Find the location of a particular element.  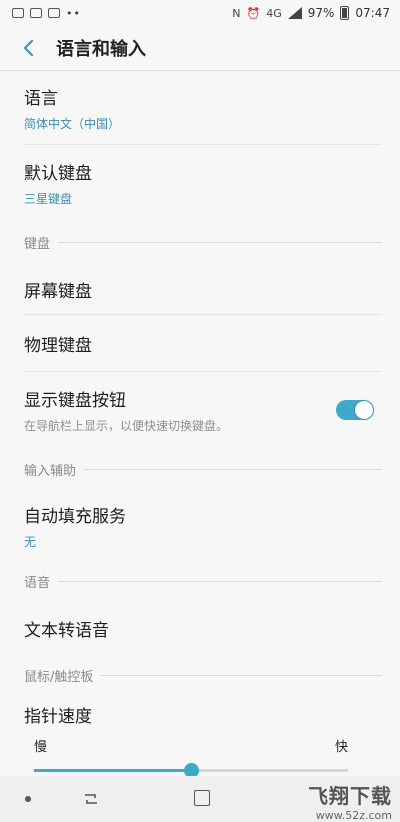

keyboard-button-toggle is located at coordinates (355, 410).